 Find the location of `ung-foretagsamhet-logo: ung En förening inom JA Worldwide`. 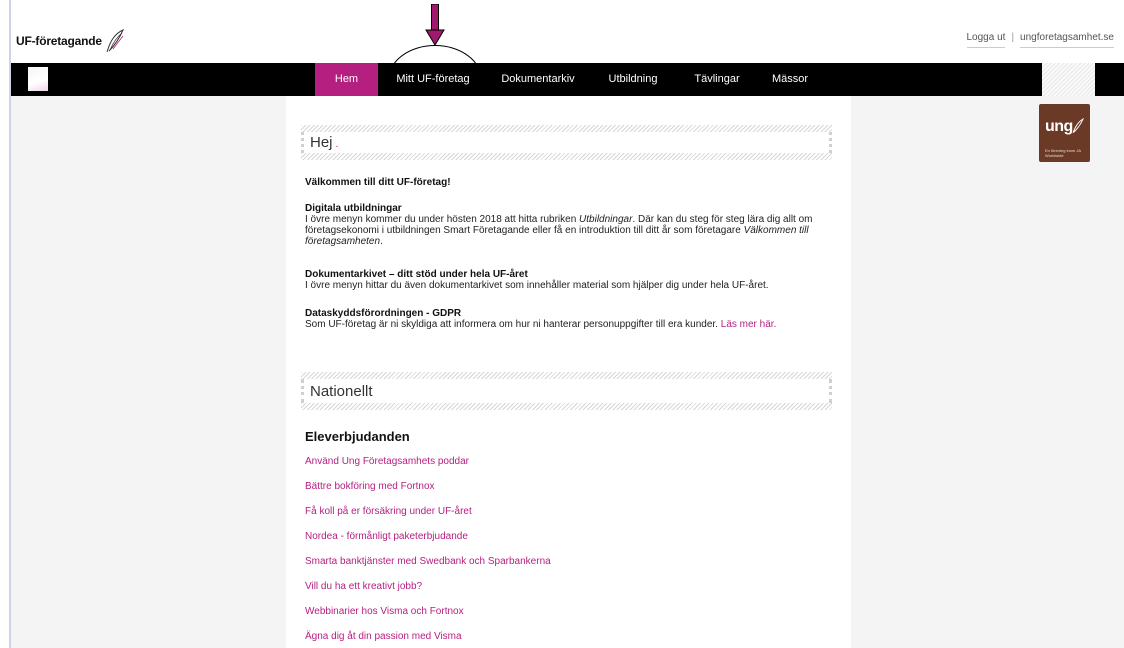

ung-foretagsamhet-logo: ung En förening inom JA Worldwide is located at coordinates (1064, 133).